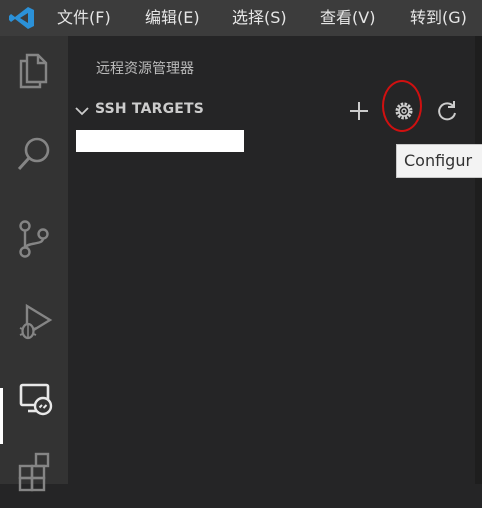 The width and height of the screenshot is (482, 508). I want to click on chevron-down-icon, so click(82, 113).